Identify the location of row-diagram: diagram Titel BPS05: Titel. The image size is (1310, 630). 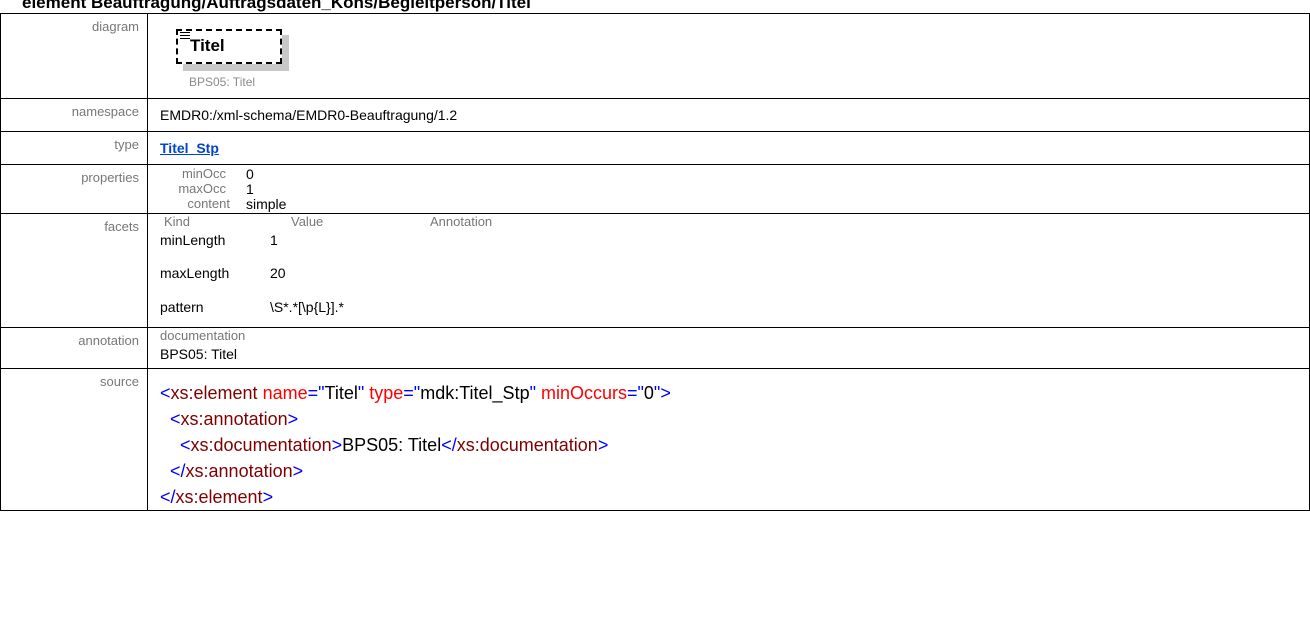
(655, 56).